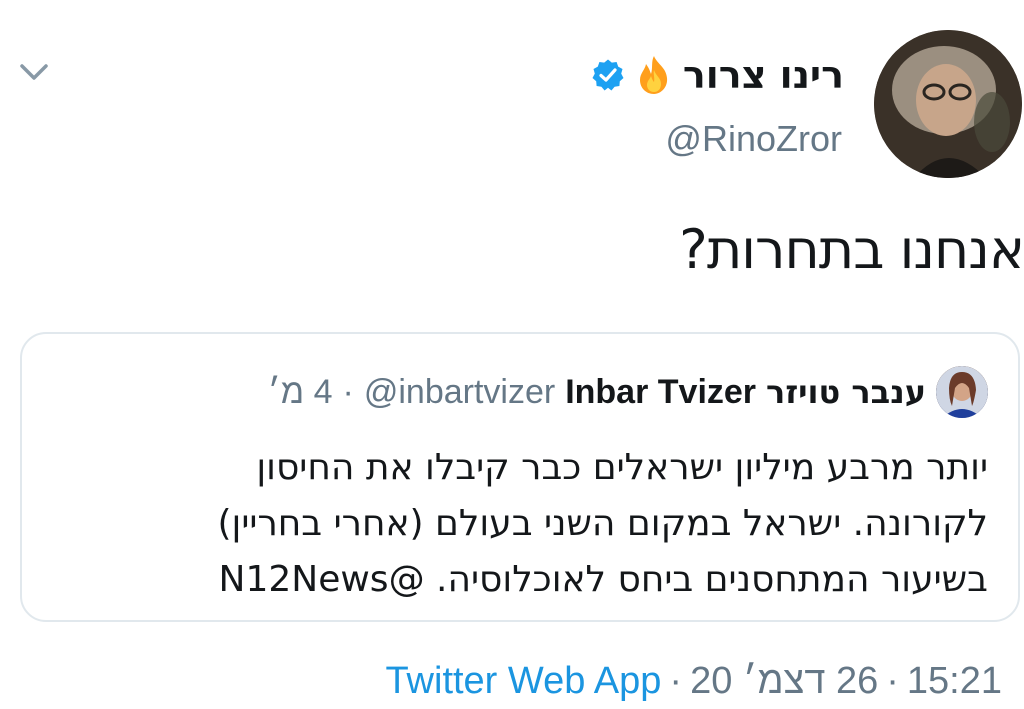  What do you see at coordinates (523, 681) in the screenshot?
I see `source-app-link: Twitter Web App` at bounding box center [523, 681].